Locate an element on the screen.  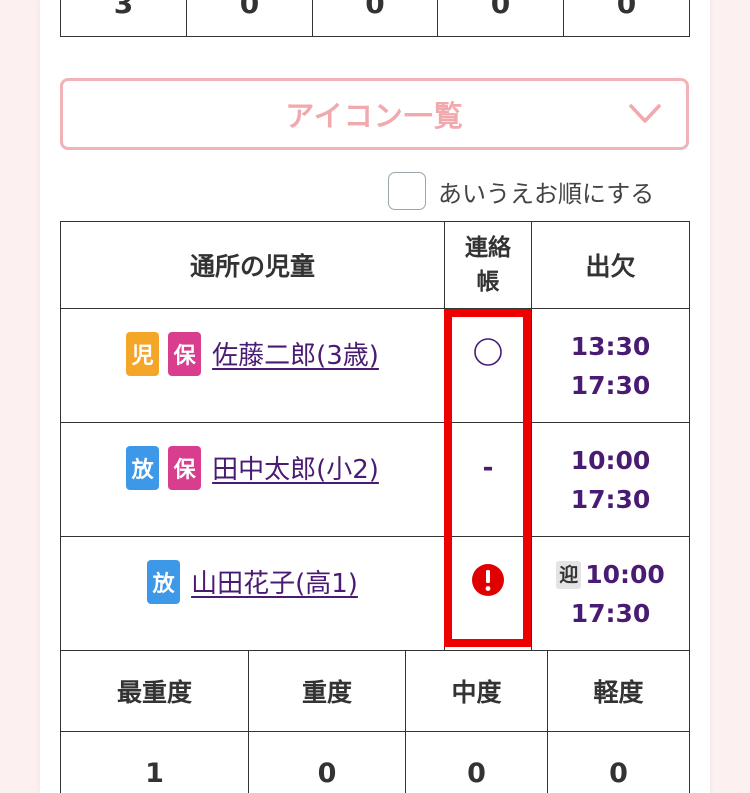
header-contact-line2: 帳 is located at coordinates (488, 282).